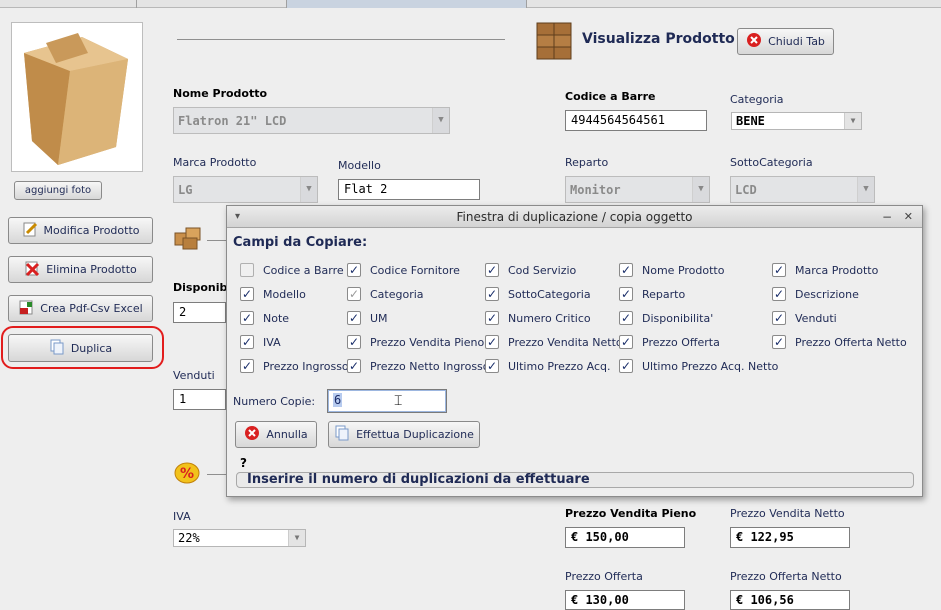 The height and width of the screenshot is (610, 941). I want to click on numero-copie-label: Numero Copie:, so click(274, 401).